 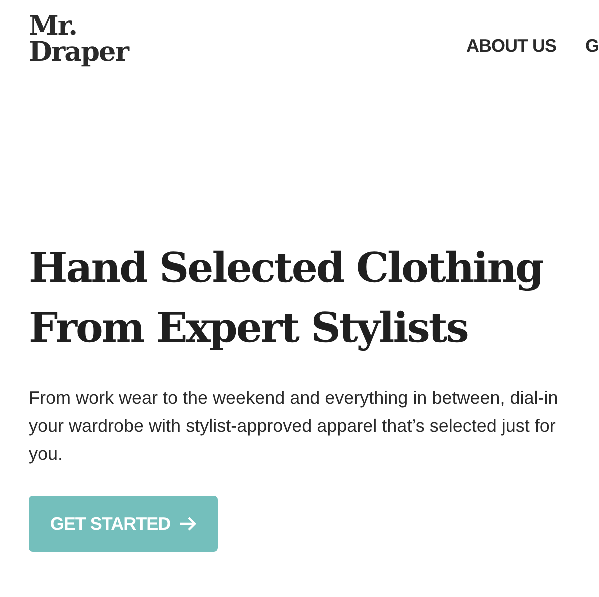 What do you see at coordinates (592, 46) in the screenshot?
I see `nav-link: G` at bounding box center [592, 46].